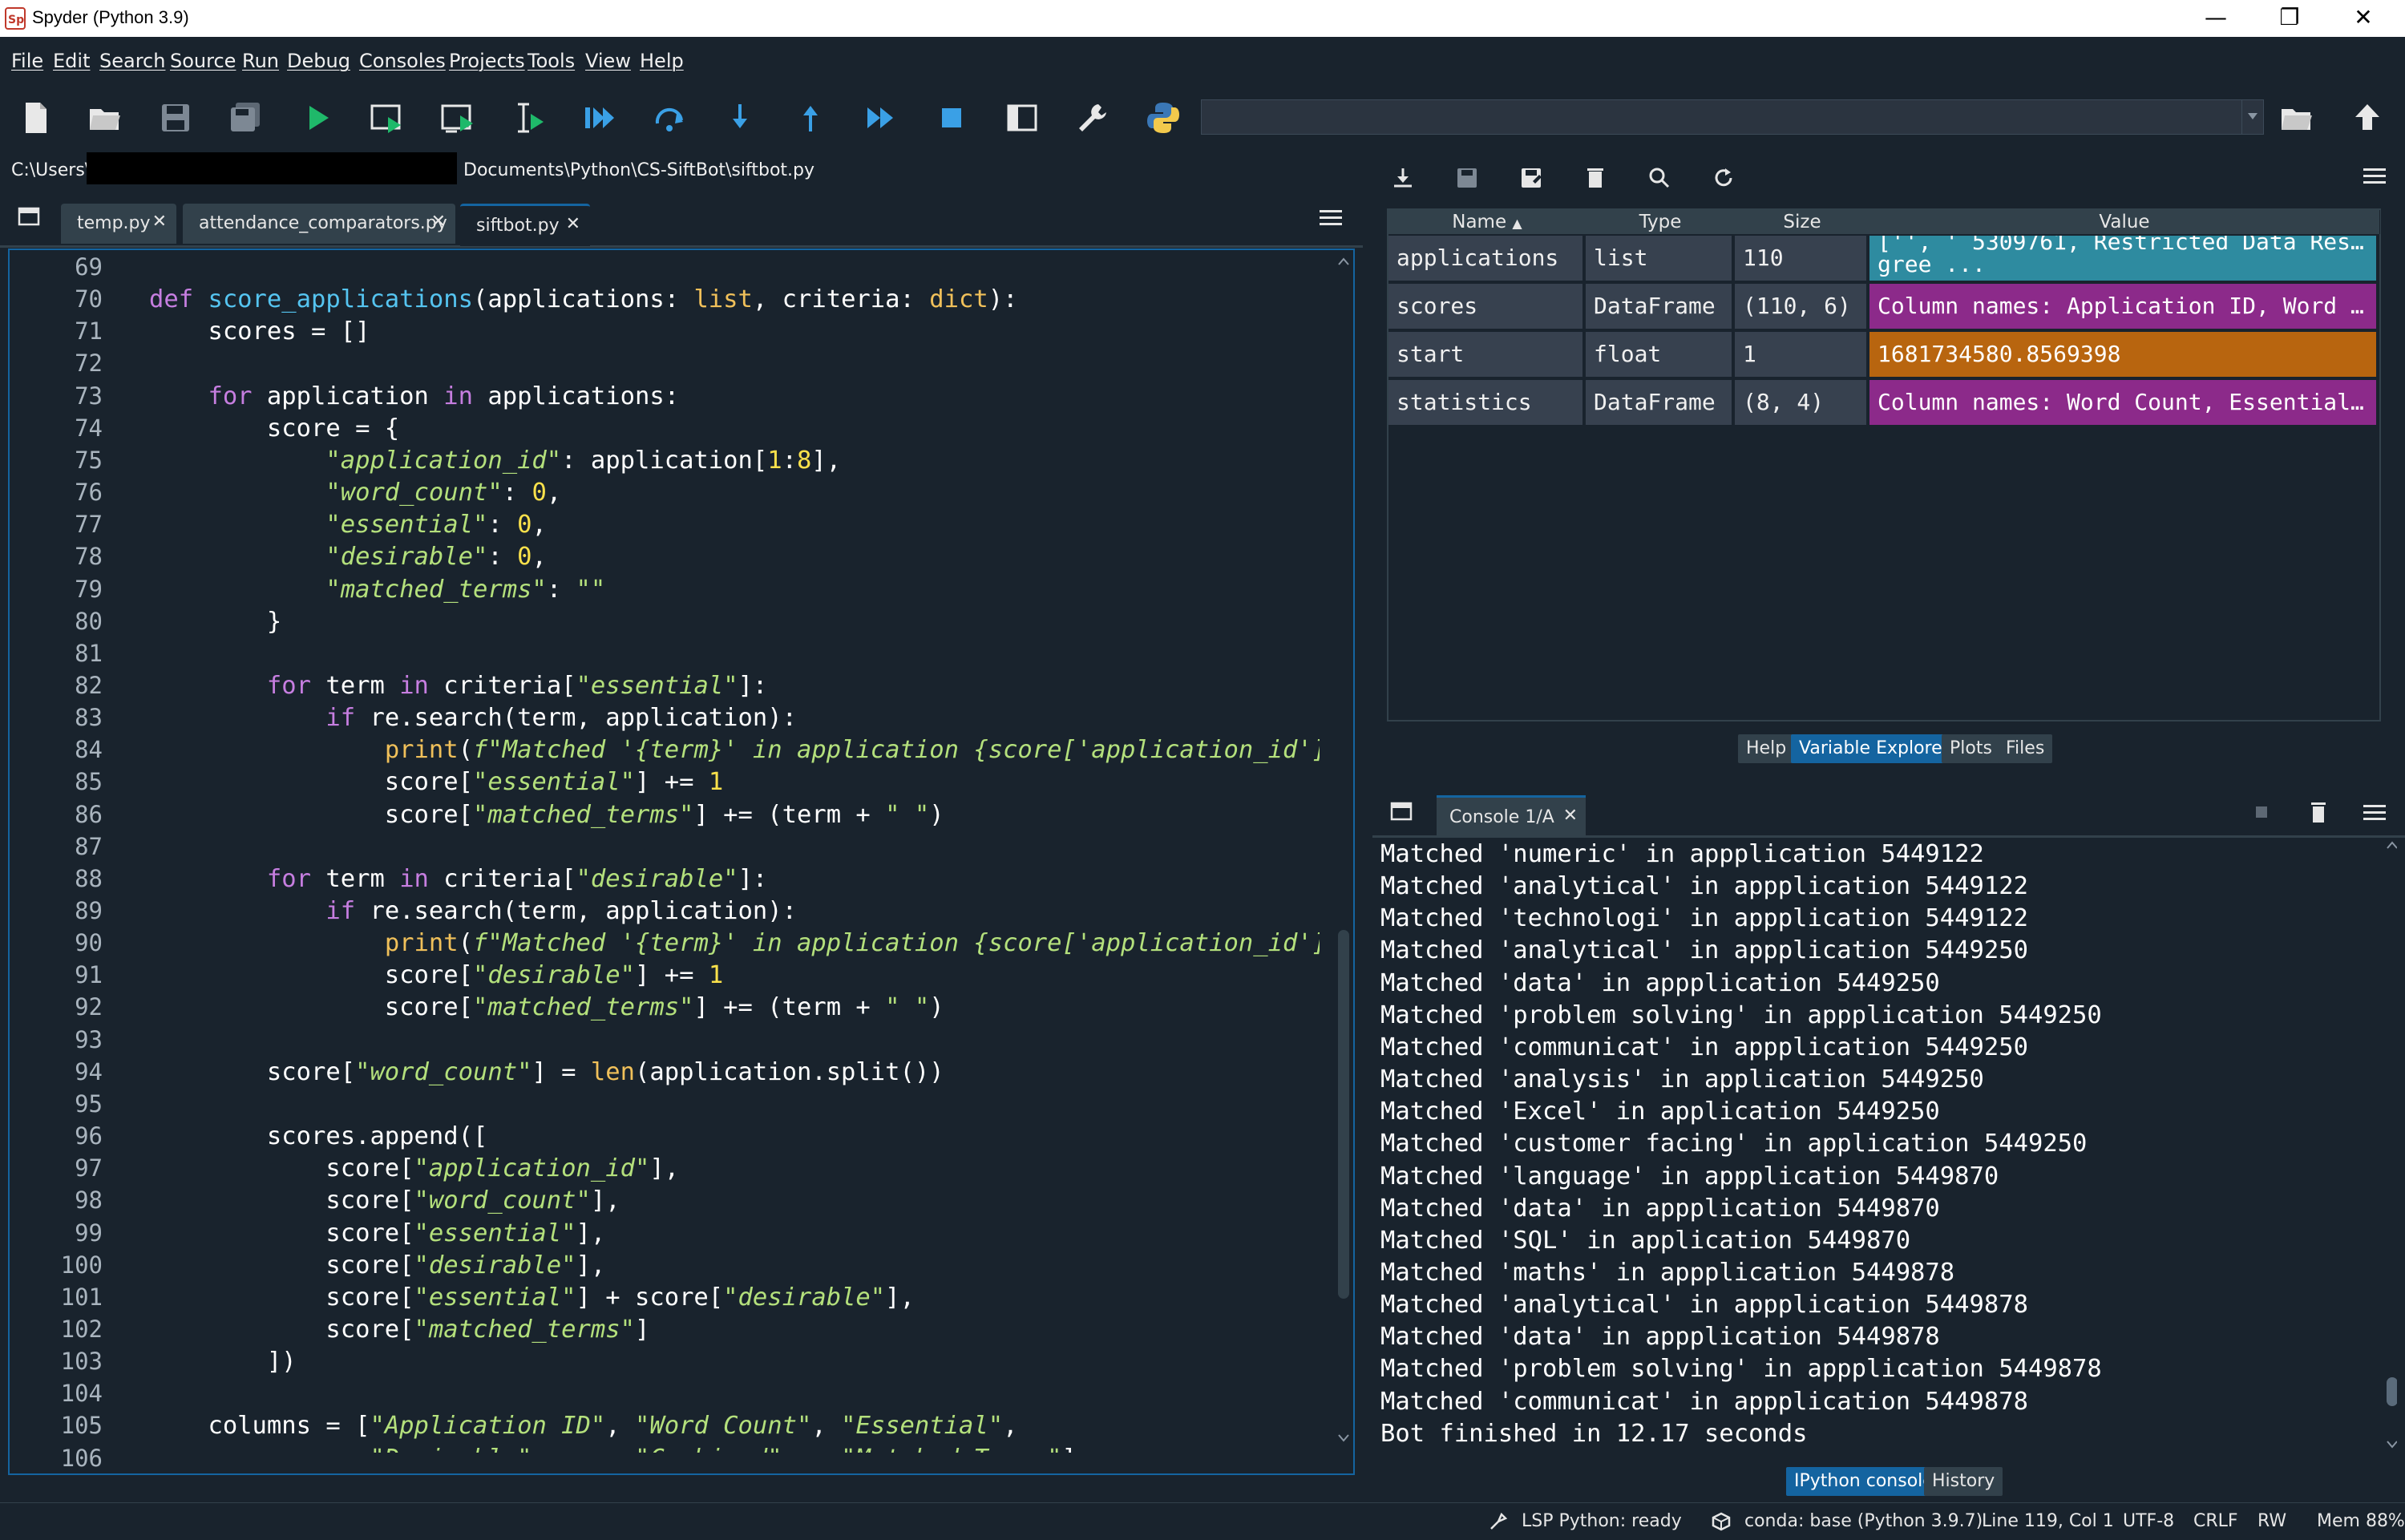 This screenshot has width=2405, height=1540. What do you see at coordinates (598, 118) in the screenshot?
I see `debug-icon` at bounding box center [598, 118].